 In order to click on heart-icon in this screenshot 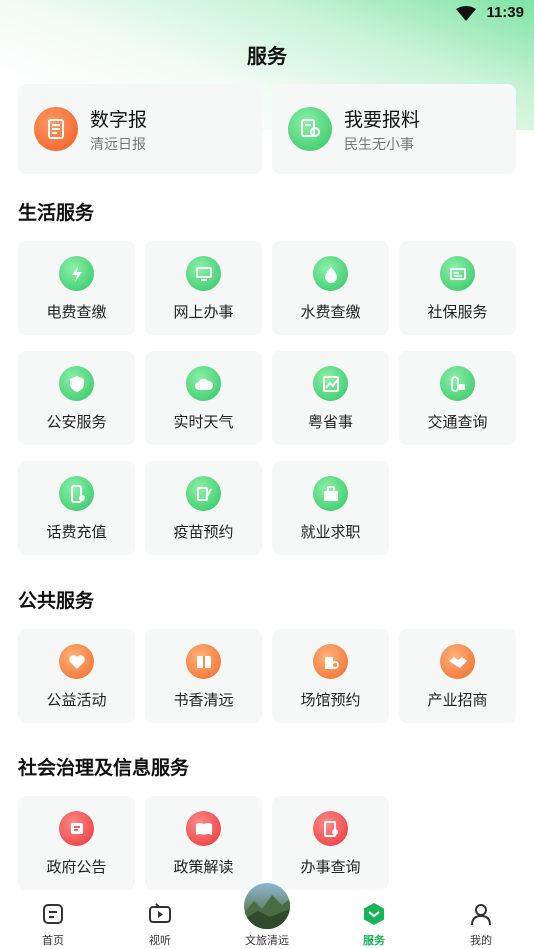, I will do `click(76, 661)`.